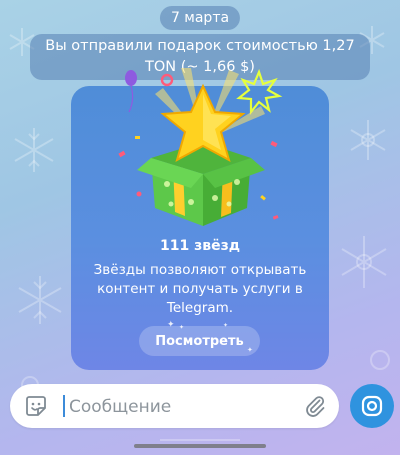  Describe the element at coordinates (200, 18) in the screenshot. I see `date-label: 7 марта` at that location.